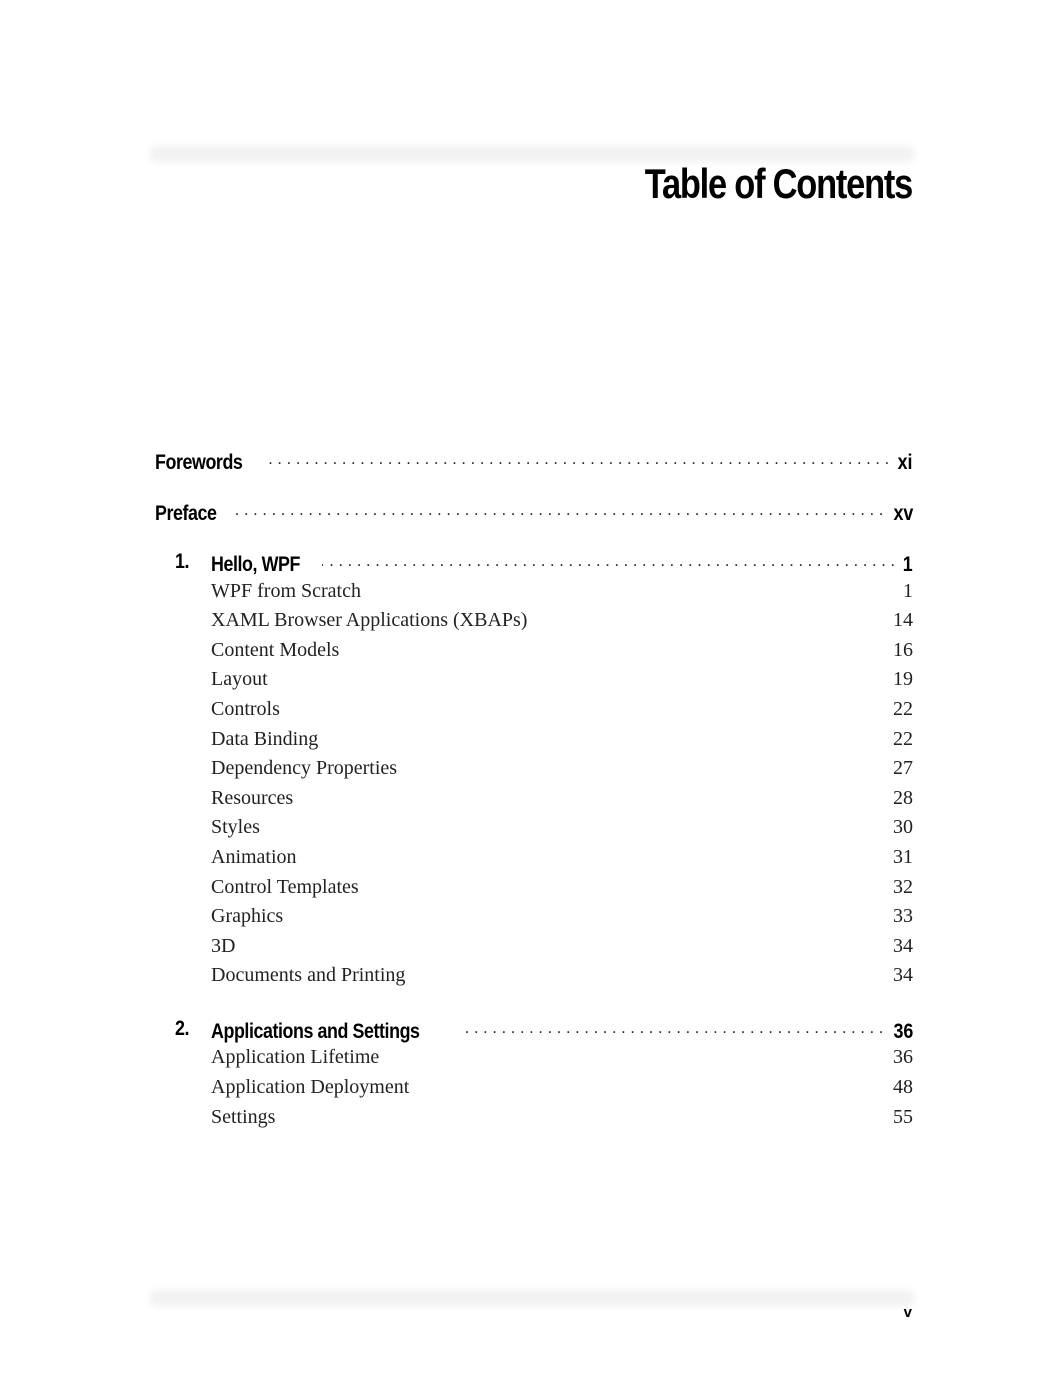 The height and width of the screenshot is (1396, 1062). What do you see at coordinates (199, 462) in the screenshot?
I see `entry-title: Forewords` at bounding box center [199, 462].